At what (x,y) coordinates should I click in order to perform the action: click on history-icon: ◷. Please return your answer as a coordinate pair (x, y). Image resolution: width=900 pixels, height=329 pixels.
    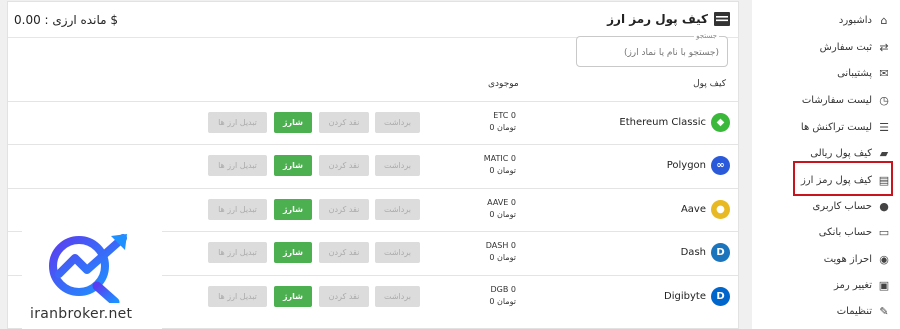
    Looking at the image, I should click on (884, 100).